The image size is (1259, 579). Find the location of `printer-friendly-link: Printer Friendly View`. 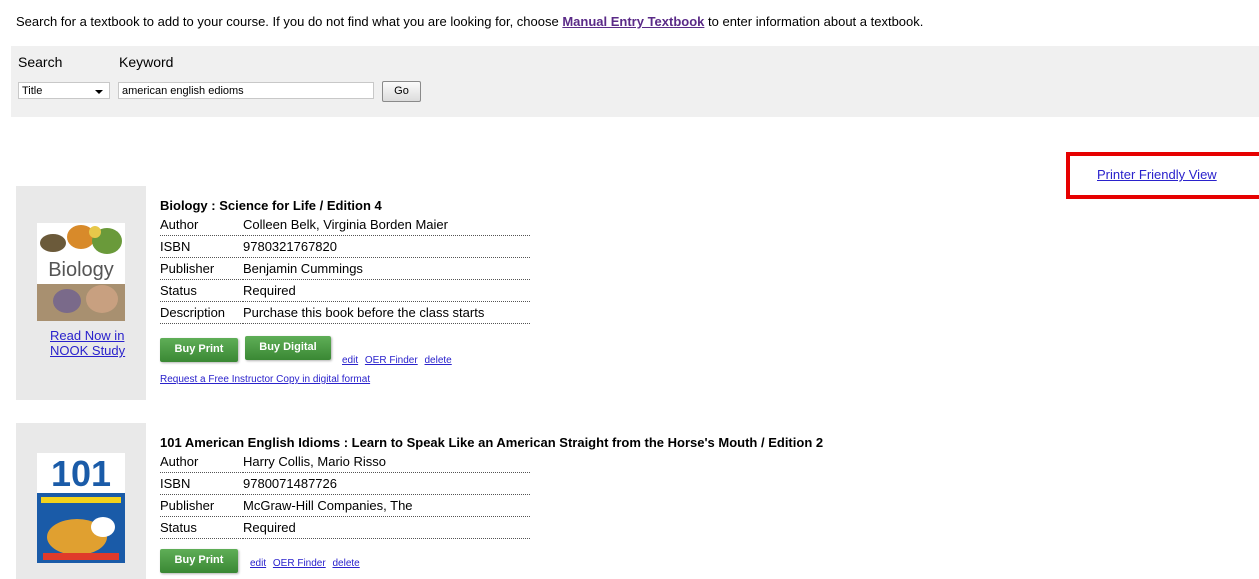

printer-friendly-link: Printer Friendly View is located at coordinates (1157, 174).